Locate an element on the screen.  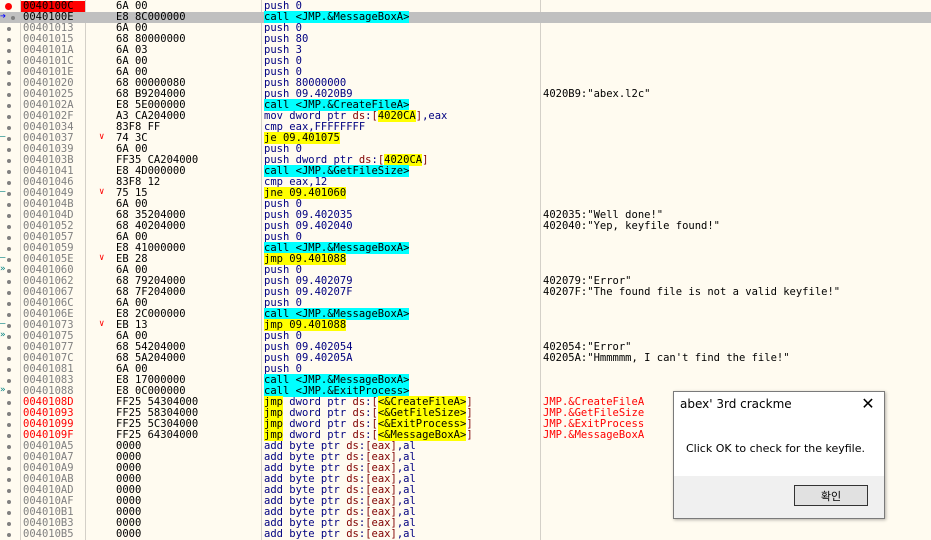
dialog-title: abex' 3rd crackme is located at coordinates (736, 404).